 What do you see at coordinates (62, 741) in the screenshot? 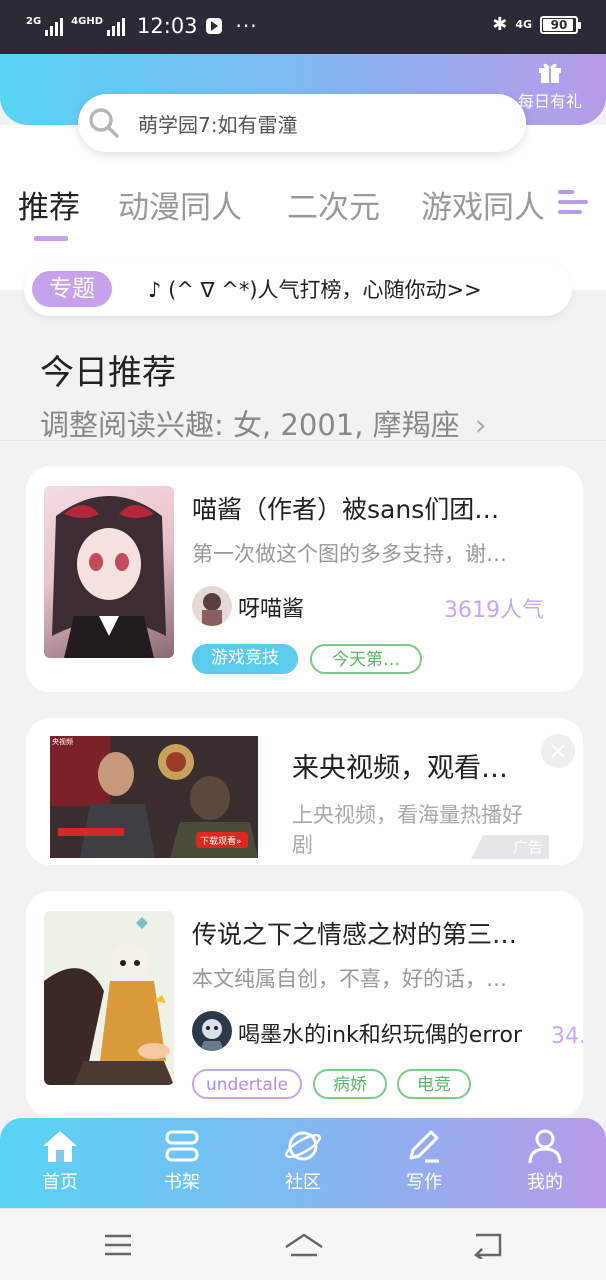
I see `ad-image-logo: 央视频` at bounding box center [62, 741].